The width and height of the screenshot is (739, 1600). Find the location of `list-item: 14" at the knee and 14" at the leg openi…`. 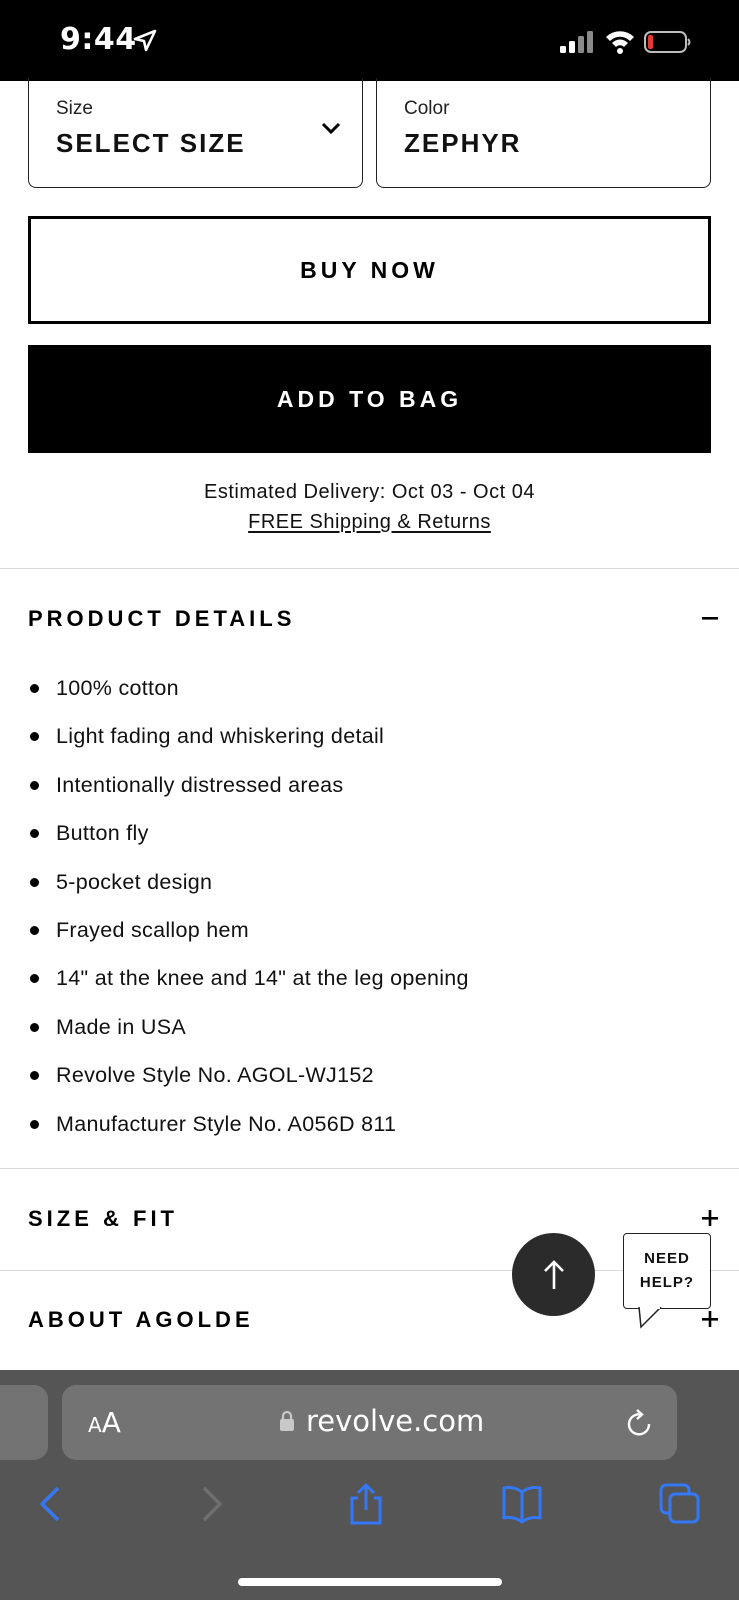

list-item: 14" at the knee and 14" at the leg openi… is located at coordinates (248, 978).